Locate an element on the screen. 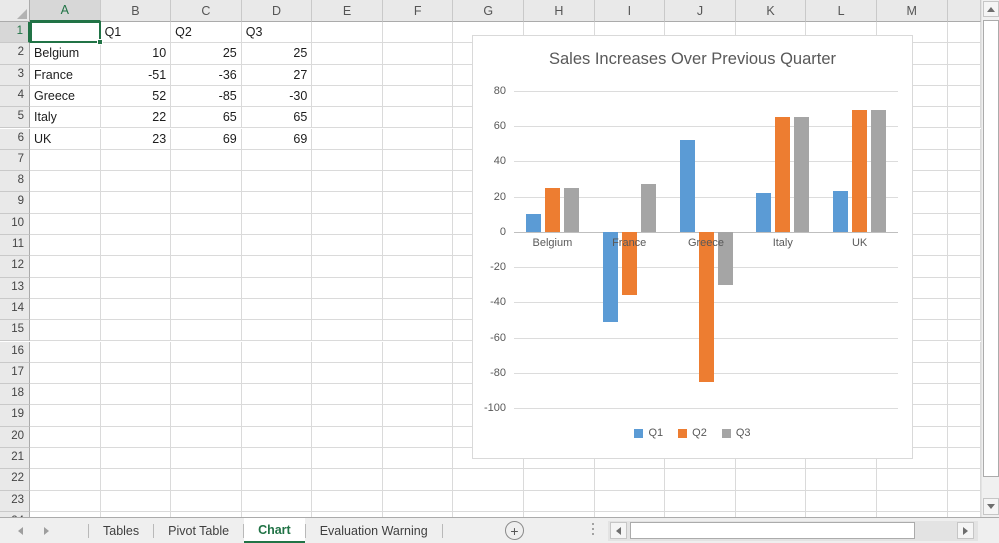 The width and height of the screenshot is (999, 543). chart-bar-Q2-Greece is located at coordinates (706, 306).